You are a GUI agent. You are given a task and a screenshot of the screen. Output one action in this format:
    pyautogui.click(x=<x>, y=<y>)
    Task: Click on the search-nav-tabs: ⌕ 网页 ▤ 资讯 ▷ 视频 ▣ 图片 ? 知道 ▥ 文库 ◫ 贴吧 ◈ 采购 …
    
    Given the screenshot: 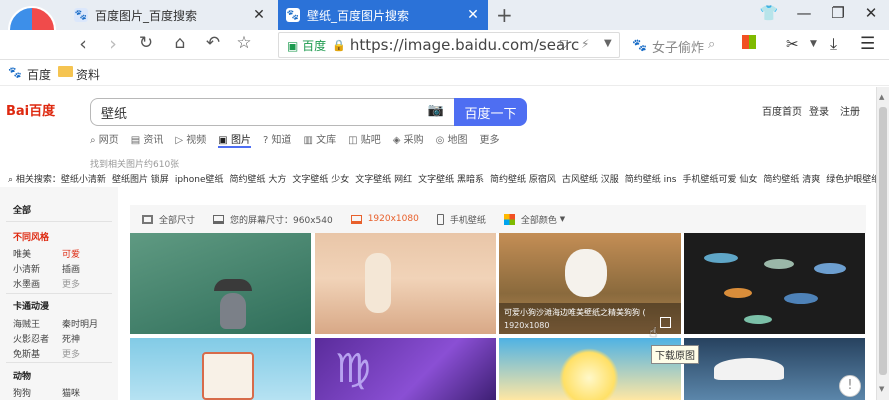 What is the action you would take?
    pyautogui.click(x=295, y=139)
    